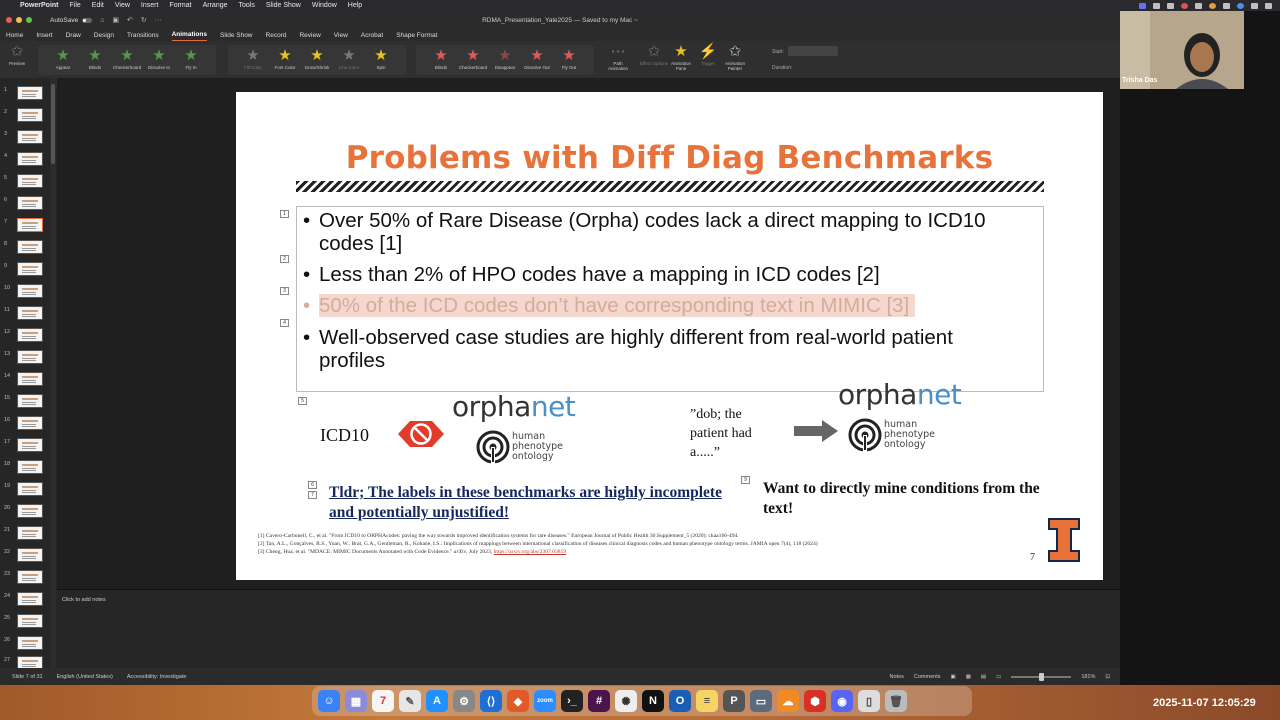 The image size is (1280, 720). I want to click on effect-blinds-in: ★ Blinds, so click(95, 59).